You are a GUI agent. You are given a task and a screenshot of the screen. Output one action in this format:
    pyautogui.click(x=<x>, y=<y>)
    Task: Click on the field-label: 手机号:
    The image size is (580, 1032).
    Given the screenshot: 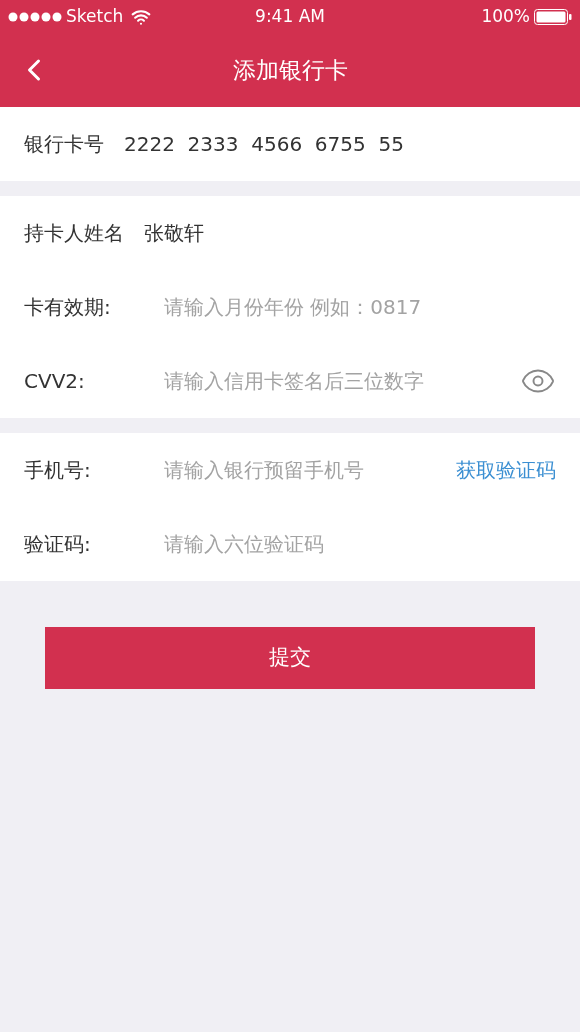 What is the action you would take?
    pyautogui.click(x=58, y=470)
    